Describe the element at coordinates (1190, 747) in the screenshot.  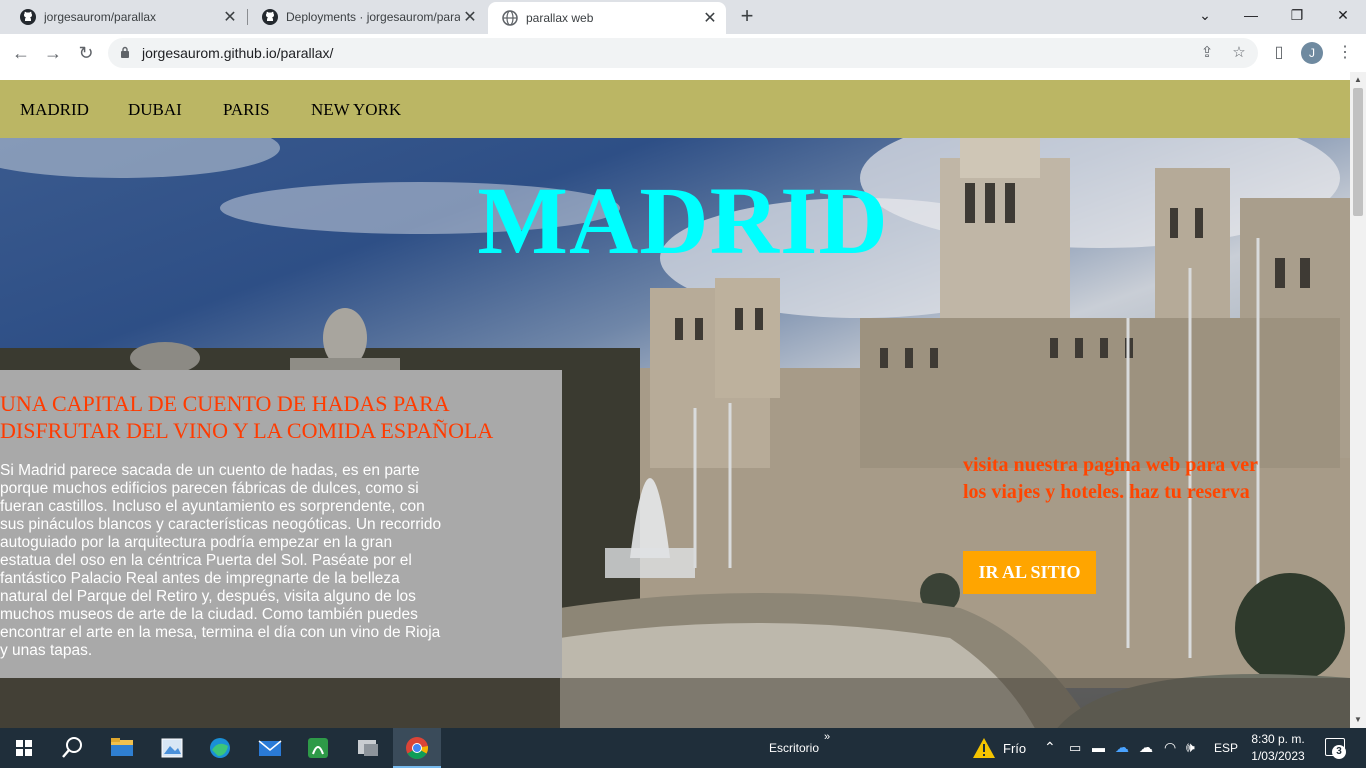
I see `volume-icon: 🕪` at that location.